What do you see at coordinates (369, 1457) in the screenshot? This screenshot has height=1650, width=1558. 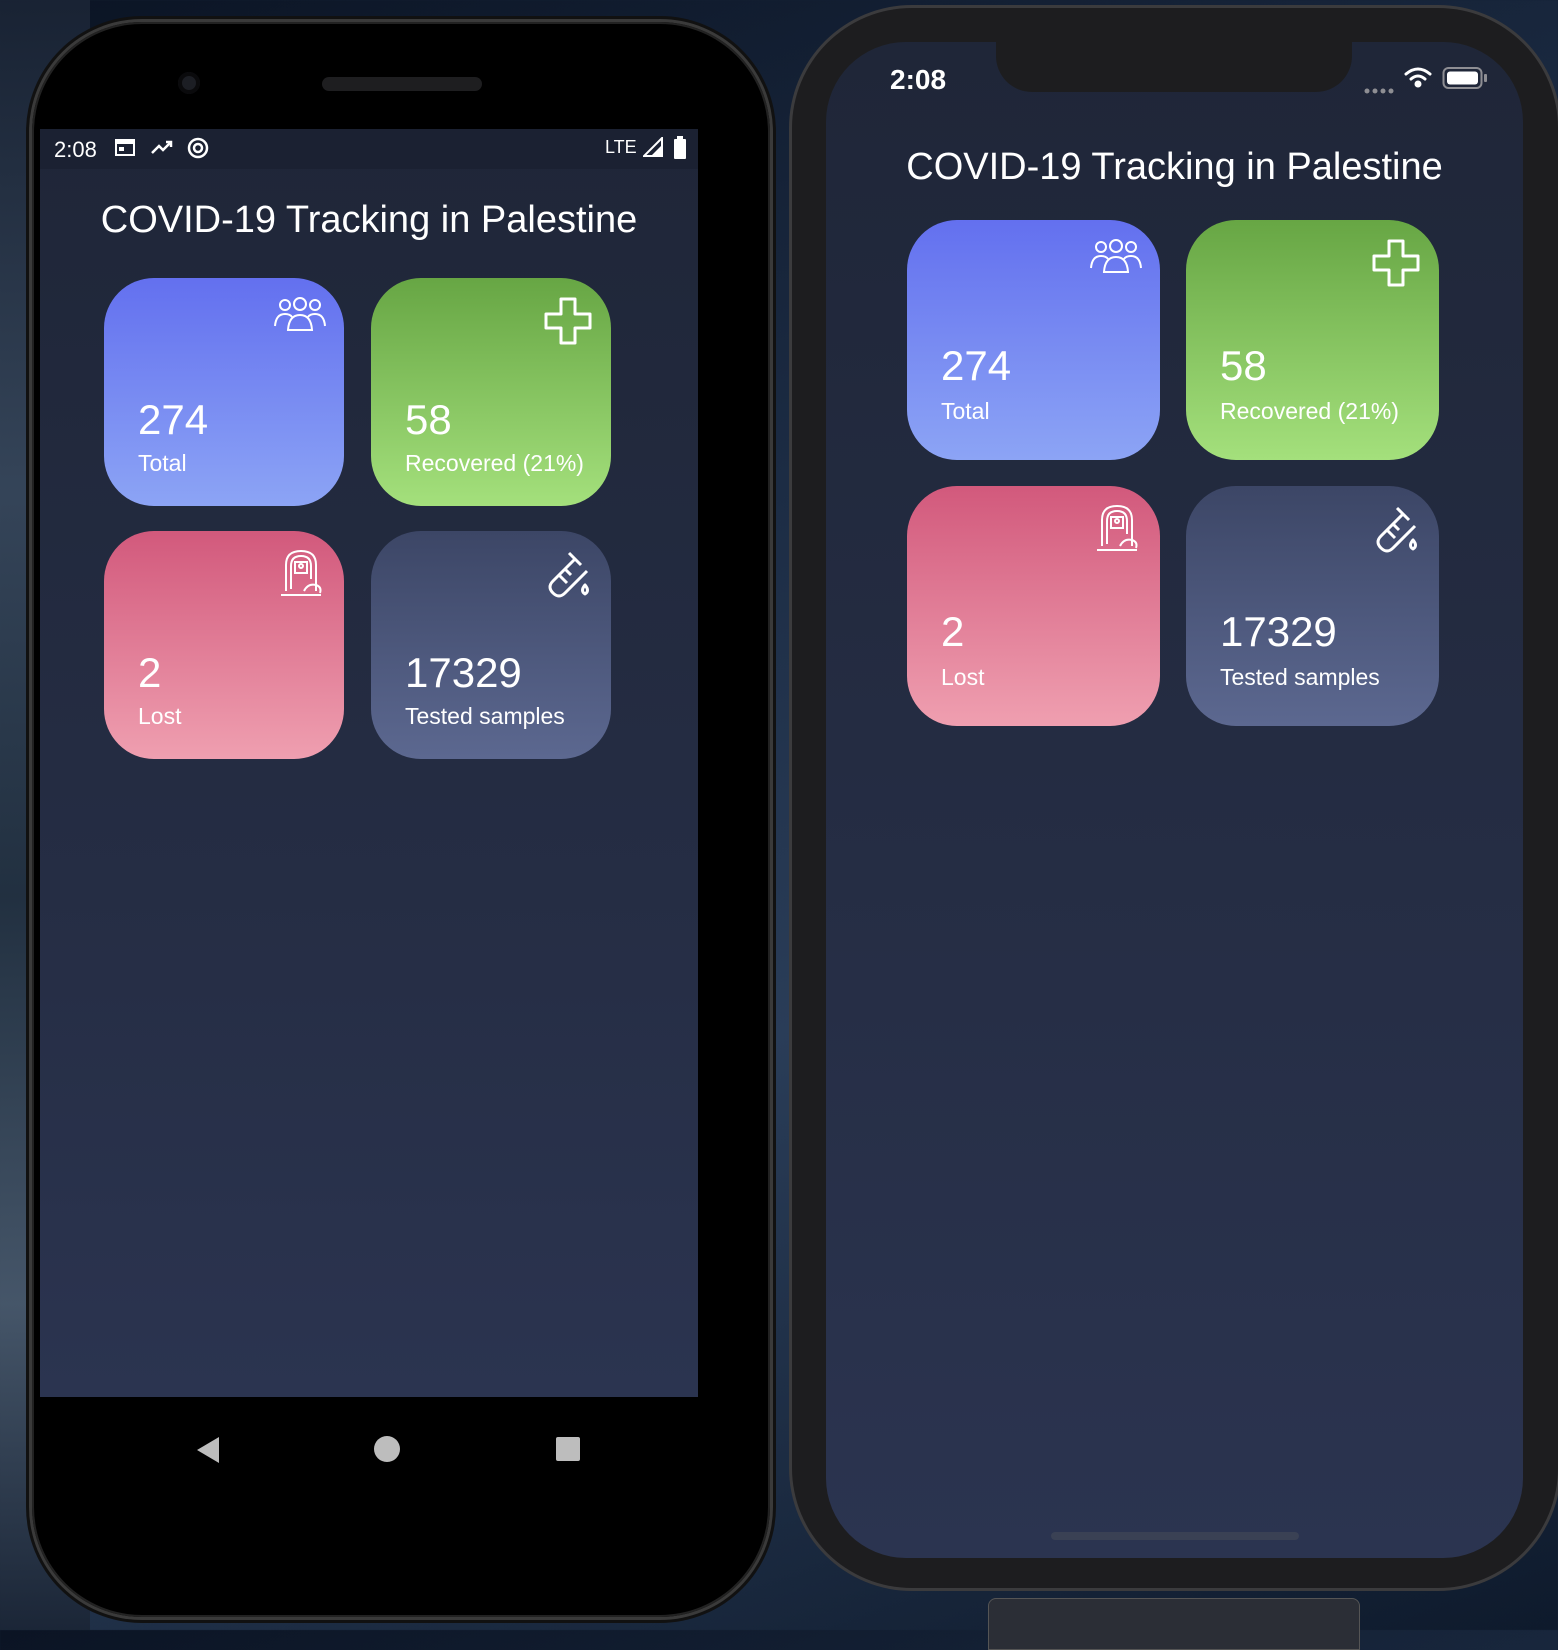 I see `android-navigation-bar` at bounding box center [369, 1457].